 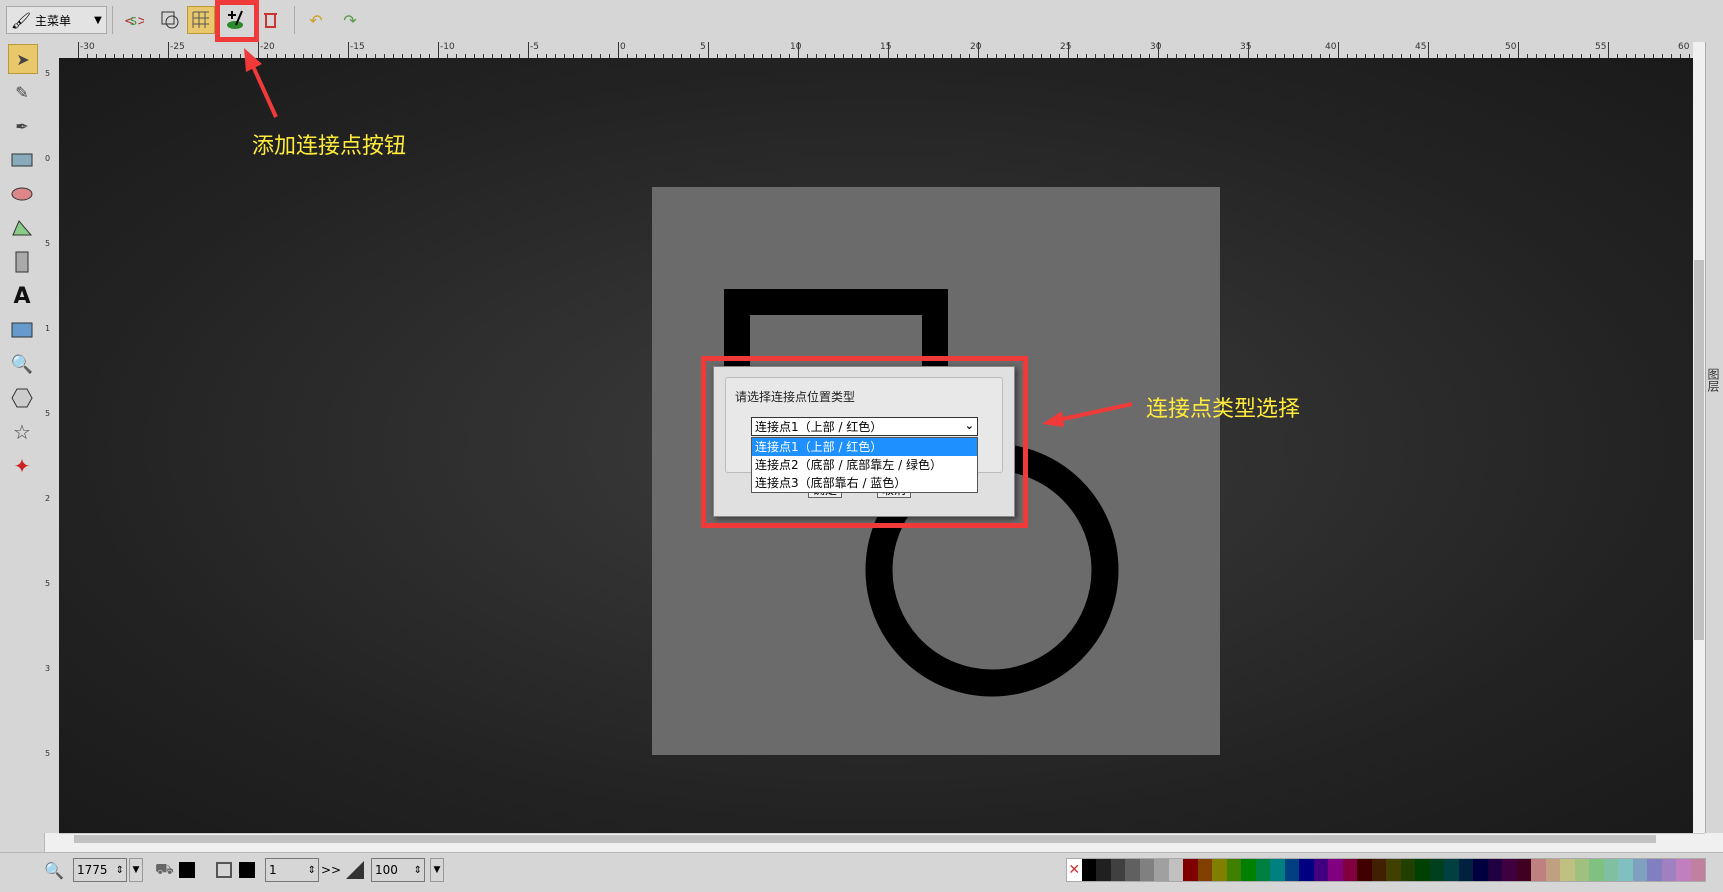 What do you see at coordinates (23, 59) in the screenshot?
I see `select-icon: ➤` at bounding box center [23, 59].